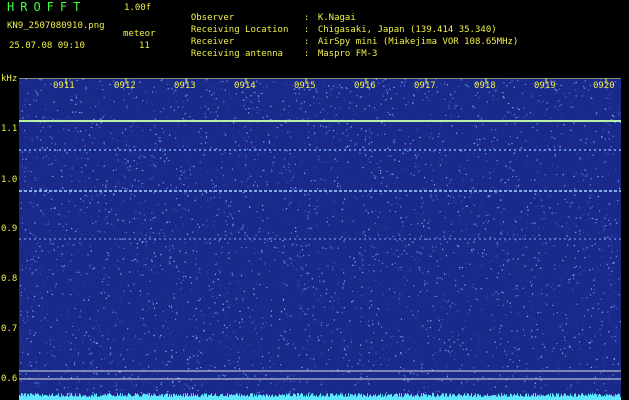 The width and height of the screenshot is (629, 400). Describe the element at coordinates (347, 54) in the screenshot. I see `info-value: Maspro FM-3` at that location.